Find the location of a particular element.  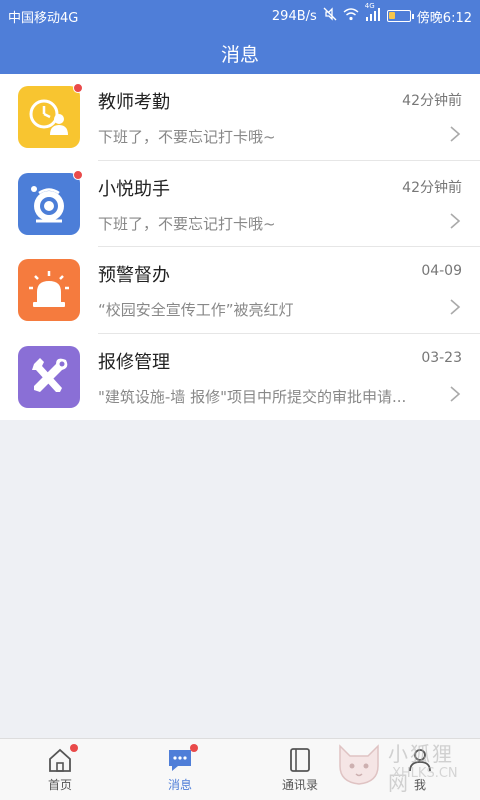

network-type-label: 4G is located at coordinates (369, 5).